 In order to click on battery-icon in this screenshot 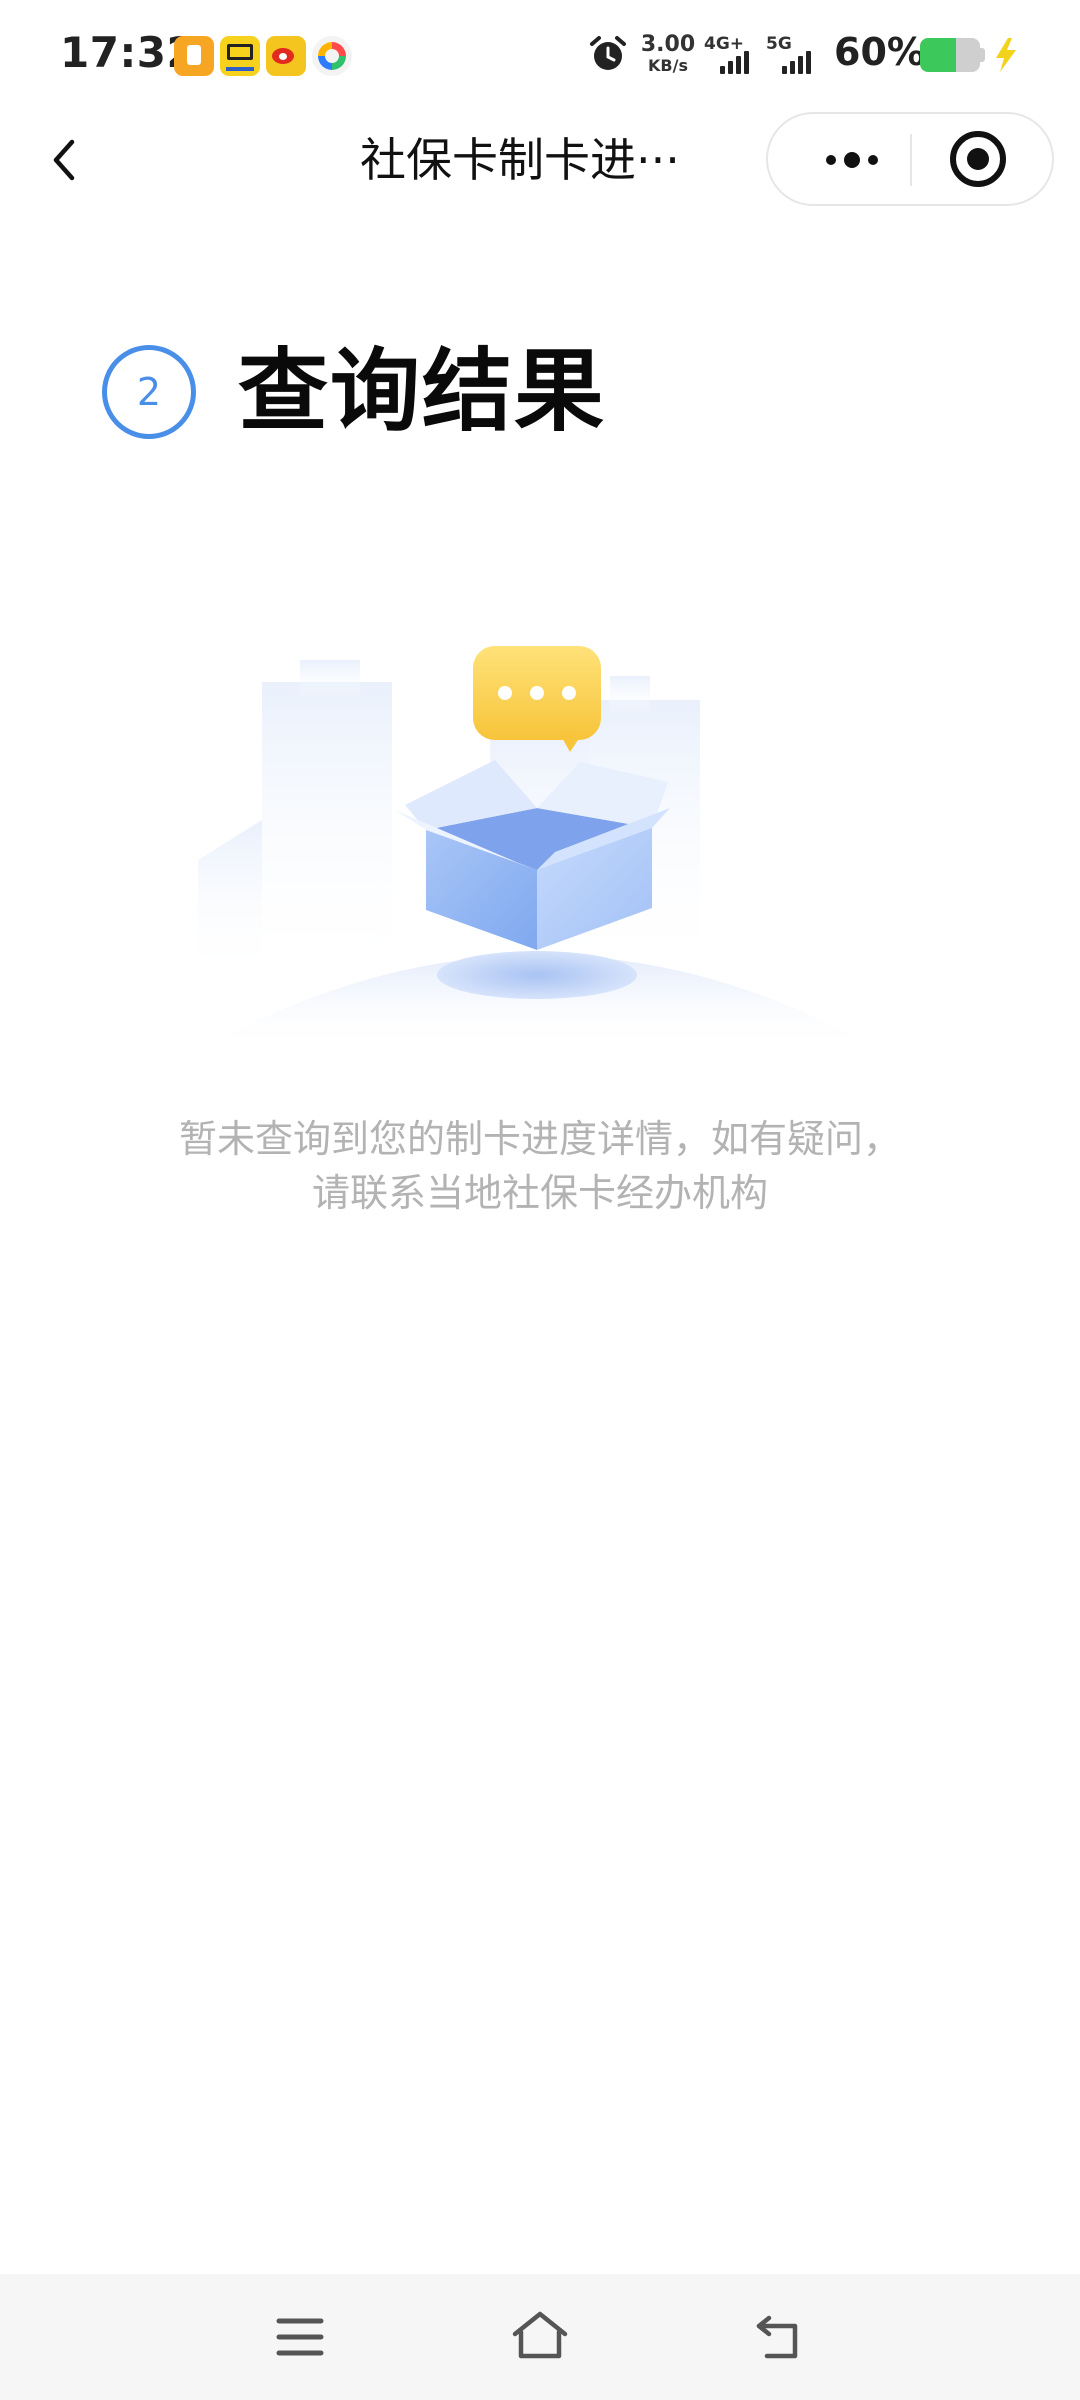, I will do `click(950, 55)`.